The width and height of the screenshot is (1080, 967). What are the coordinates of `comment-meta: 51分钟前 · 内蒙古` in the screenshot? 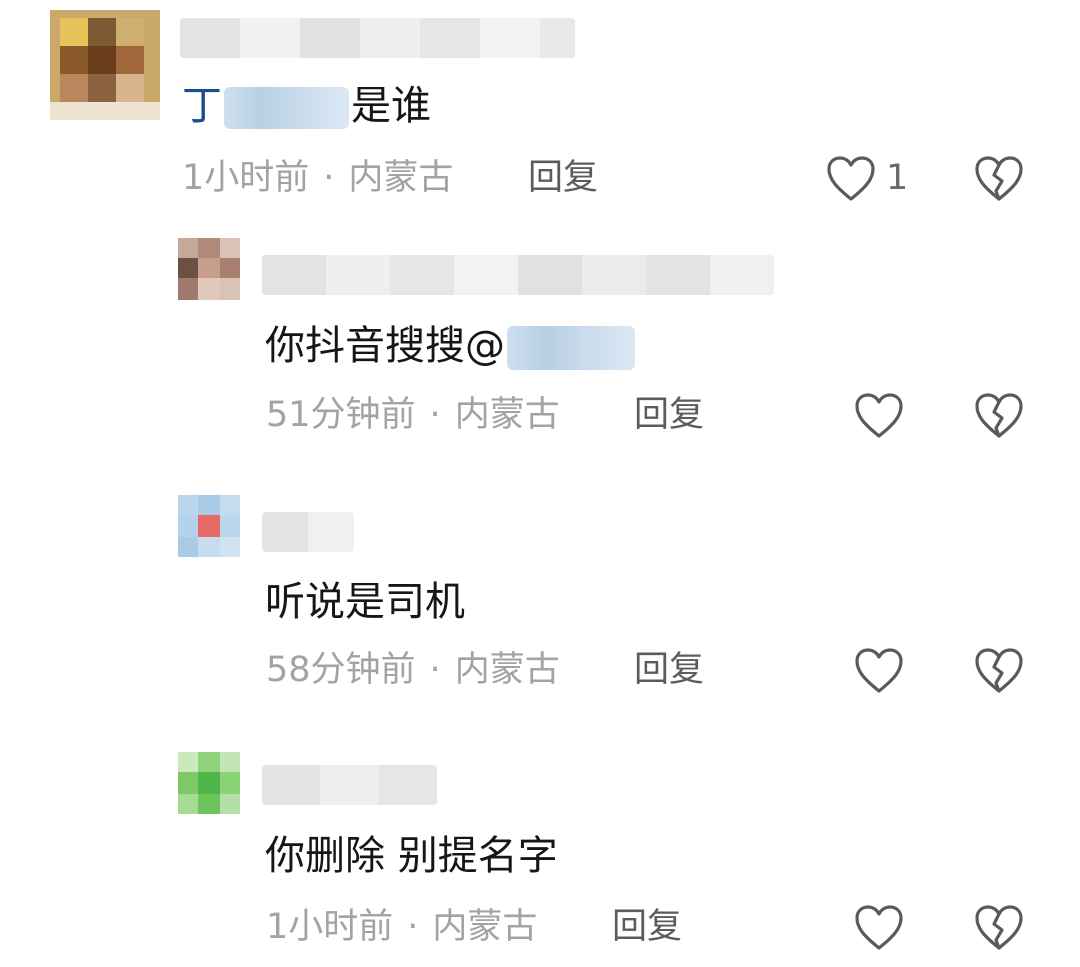 It's located at (413, 415).